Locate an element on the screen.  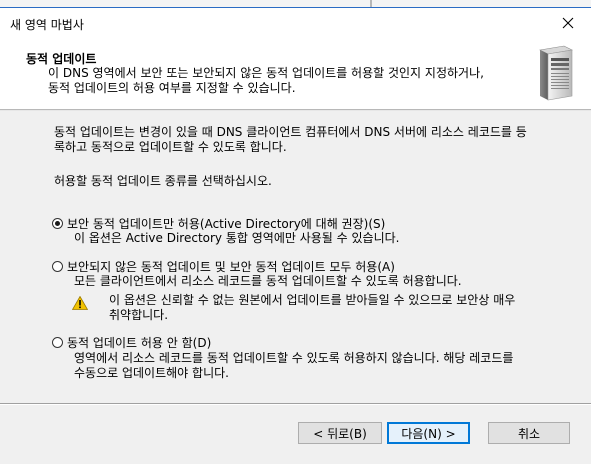
option-no-dynamic-updates-desc-line2: 수동으로 업데이트해야 합니다. is located at coordinates (151, 373).